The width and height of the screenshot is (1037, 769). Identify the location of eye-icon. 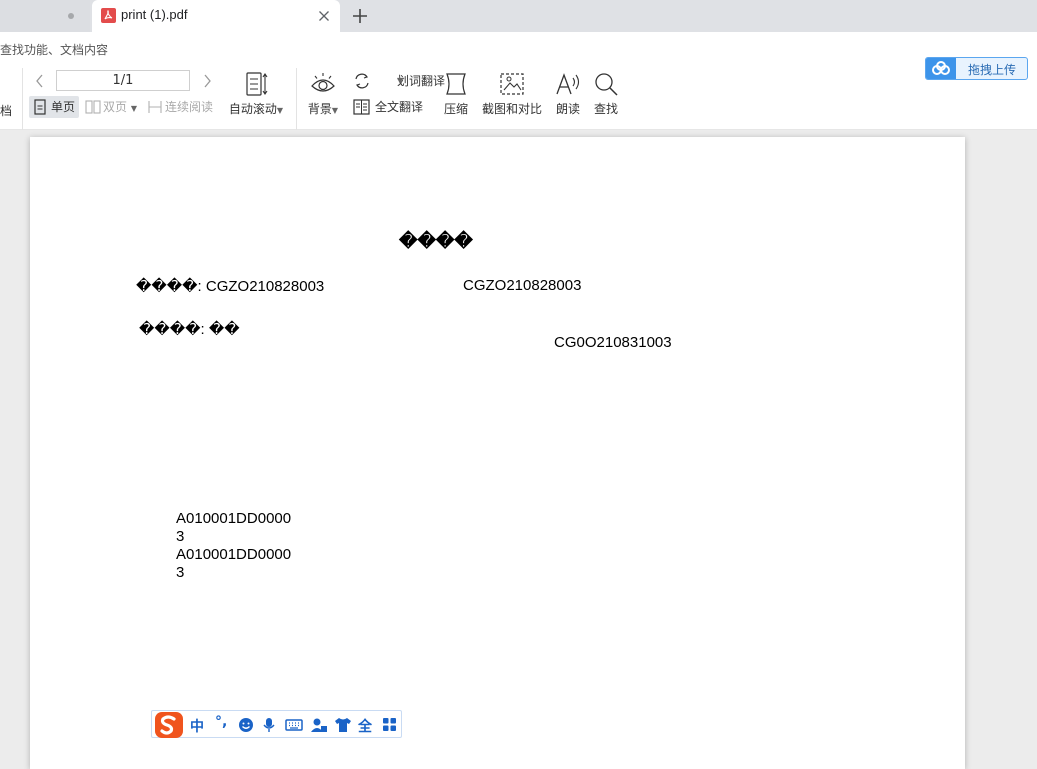
(323, 82).